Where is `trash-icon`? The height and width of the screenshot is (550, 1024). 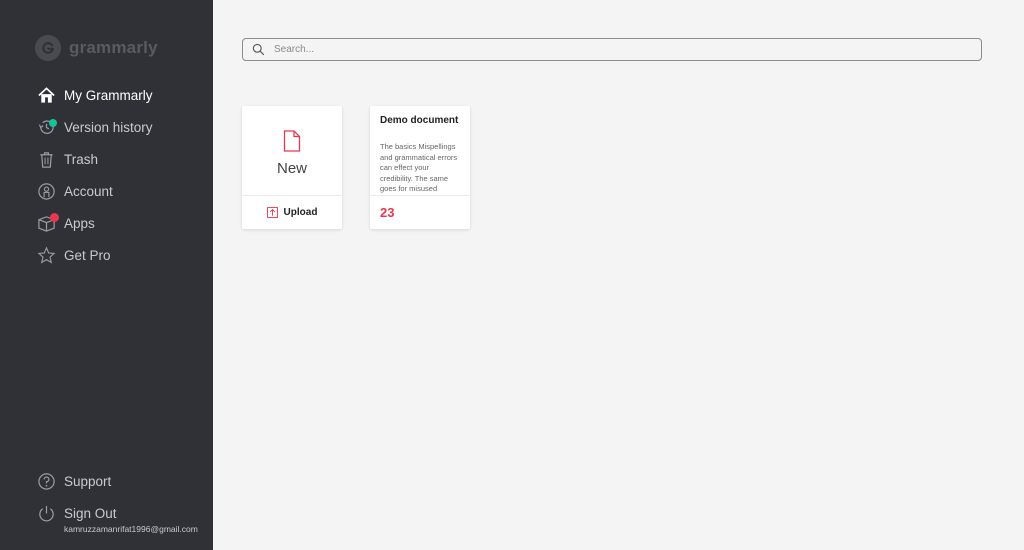
trash-icon is located at coordinates (46, 159).